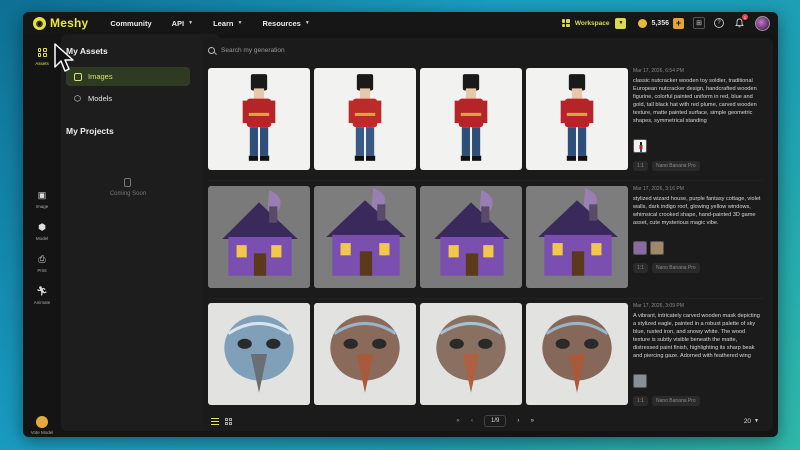 This screenshot has width=800, height=450. What do you see at coordinates (64, 57) in the screenshot?
I see `mouse-cursor-icon` at bounding box center [64, 57].